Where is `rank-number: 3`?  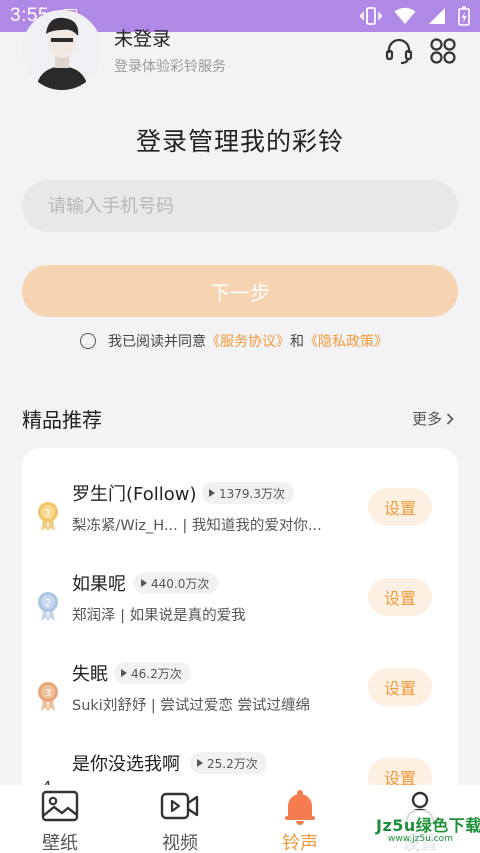 rank-number: 3 is located at coordinates (48, 693).